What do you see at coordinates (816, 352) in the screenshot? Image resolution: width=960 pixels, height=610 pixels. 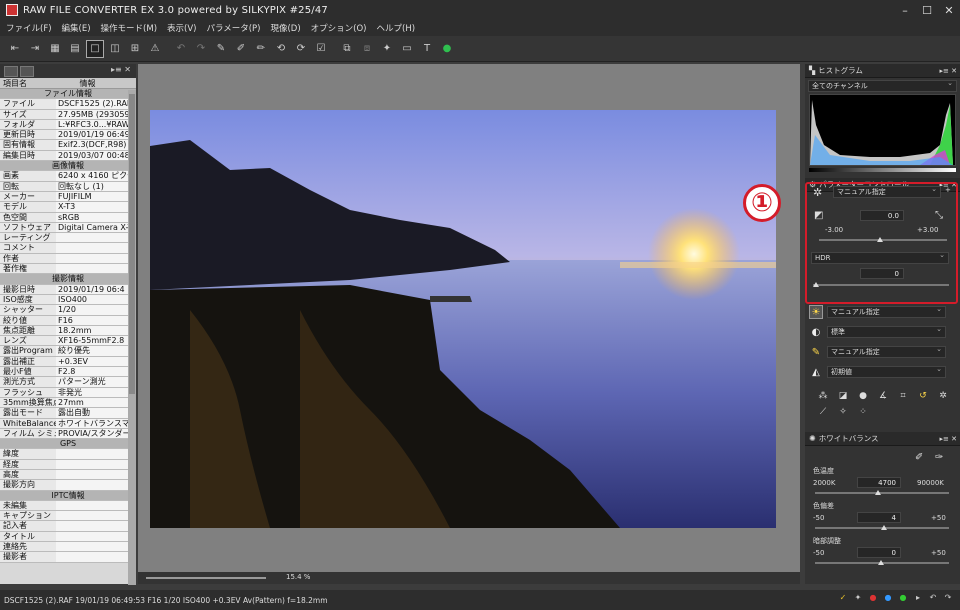 I see `color-pencil-icon: ✎` at bounding box center [816, 352].